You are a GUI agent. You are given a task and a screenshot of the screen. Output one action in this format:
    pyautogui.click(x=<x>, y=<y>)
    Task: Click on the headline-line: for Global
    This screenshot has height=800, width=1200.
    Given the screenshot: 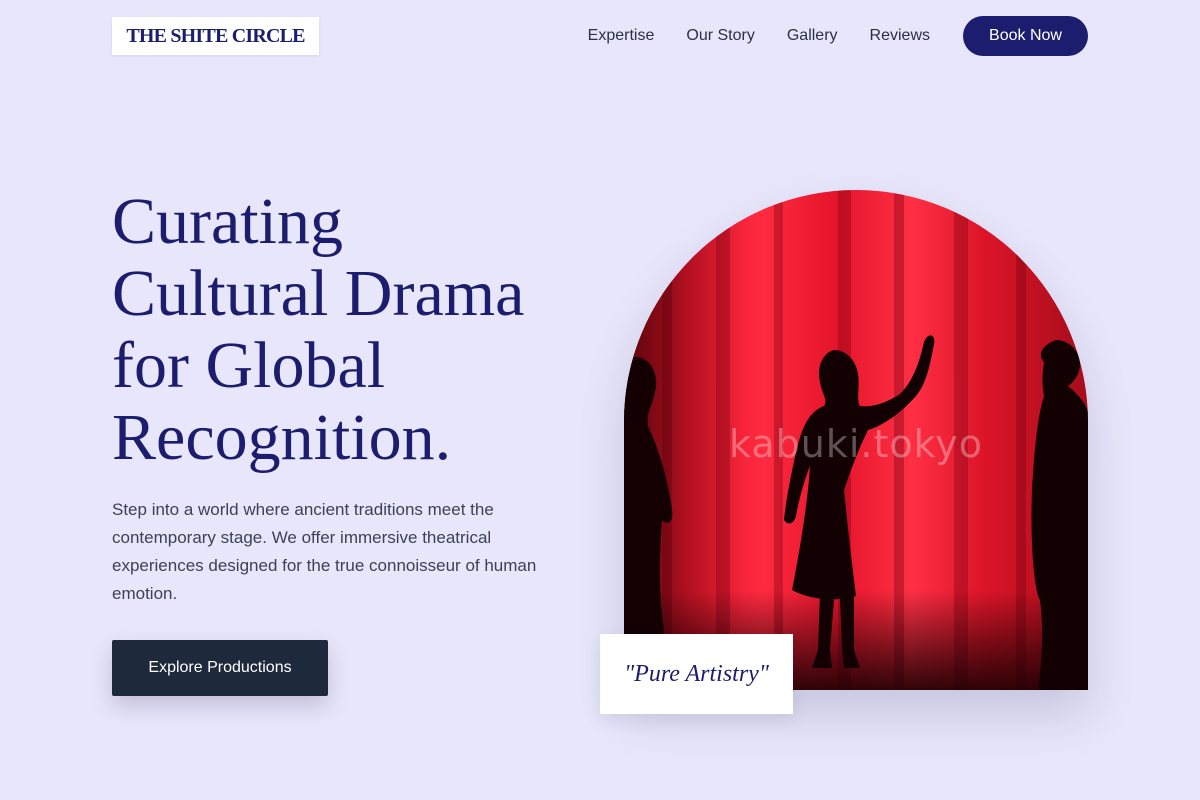 What is the action you would take?
    pyautogui.click(x=249, y=365)
    